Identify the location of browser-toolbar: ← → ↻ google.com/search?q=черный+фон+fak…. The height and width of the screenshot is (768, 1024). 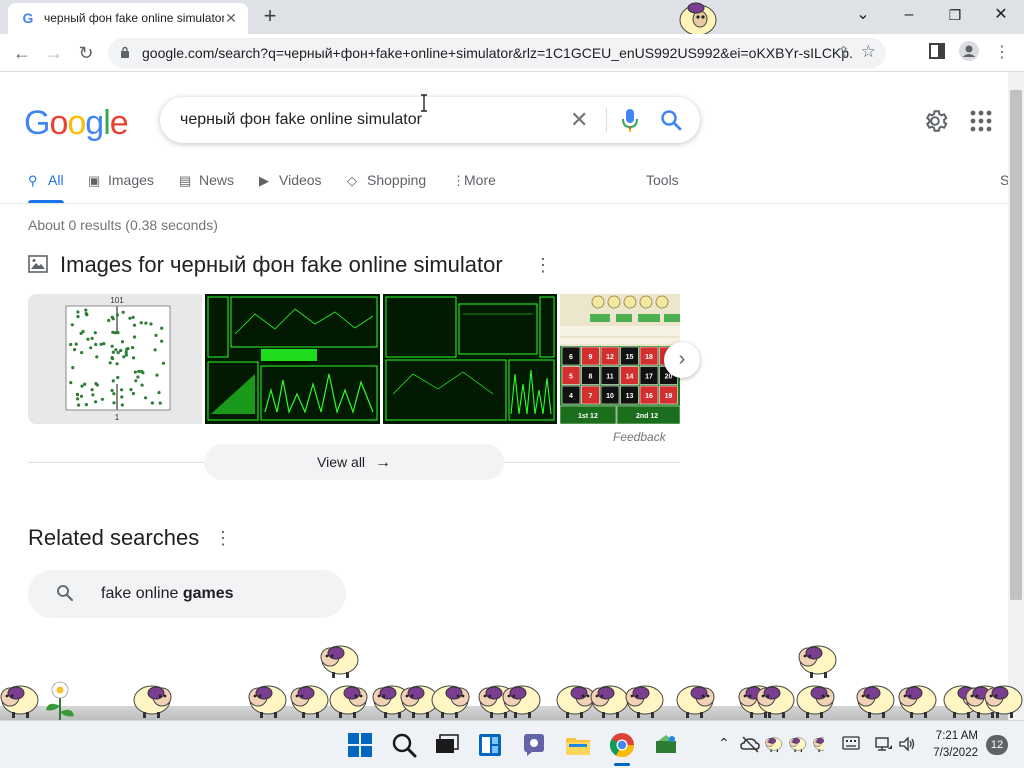
(512, 53).